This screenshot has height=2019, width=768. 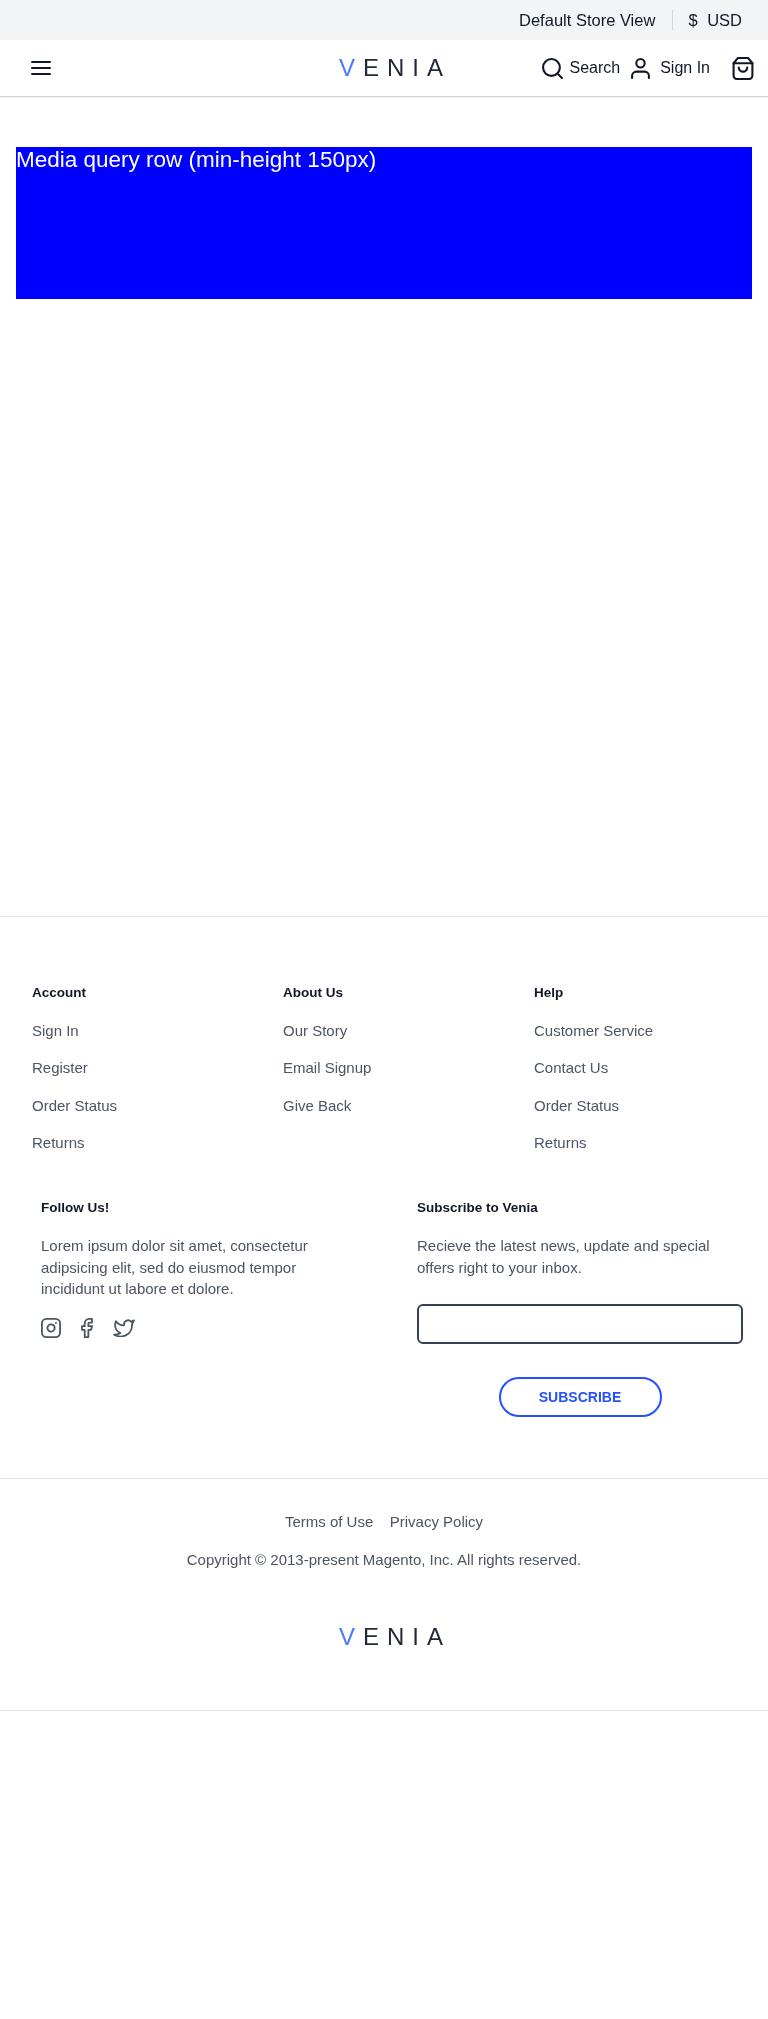 I want to click on footer-link: Email Signup, so click(x=327, y=1068).